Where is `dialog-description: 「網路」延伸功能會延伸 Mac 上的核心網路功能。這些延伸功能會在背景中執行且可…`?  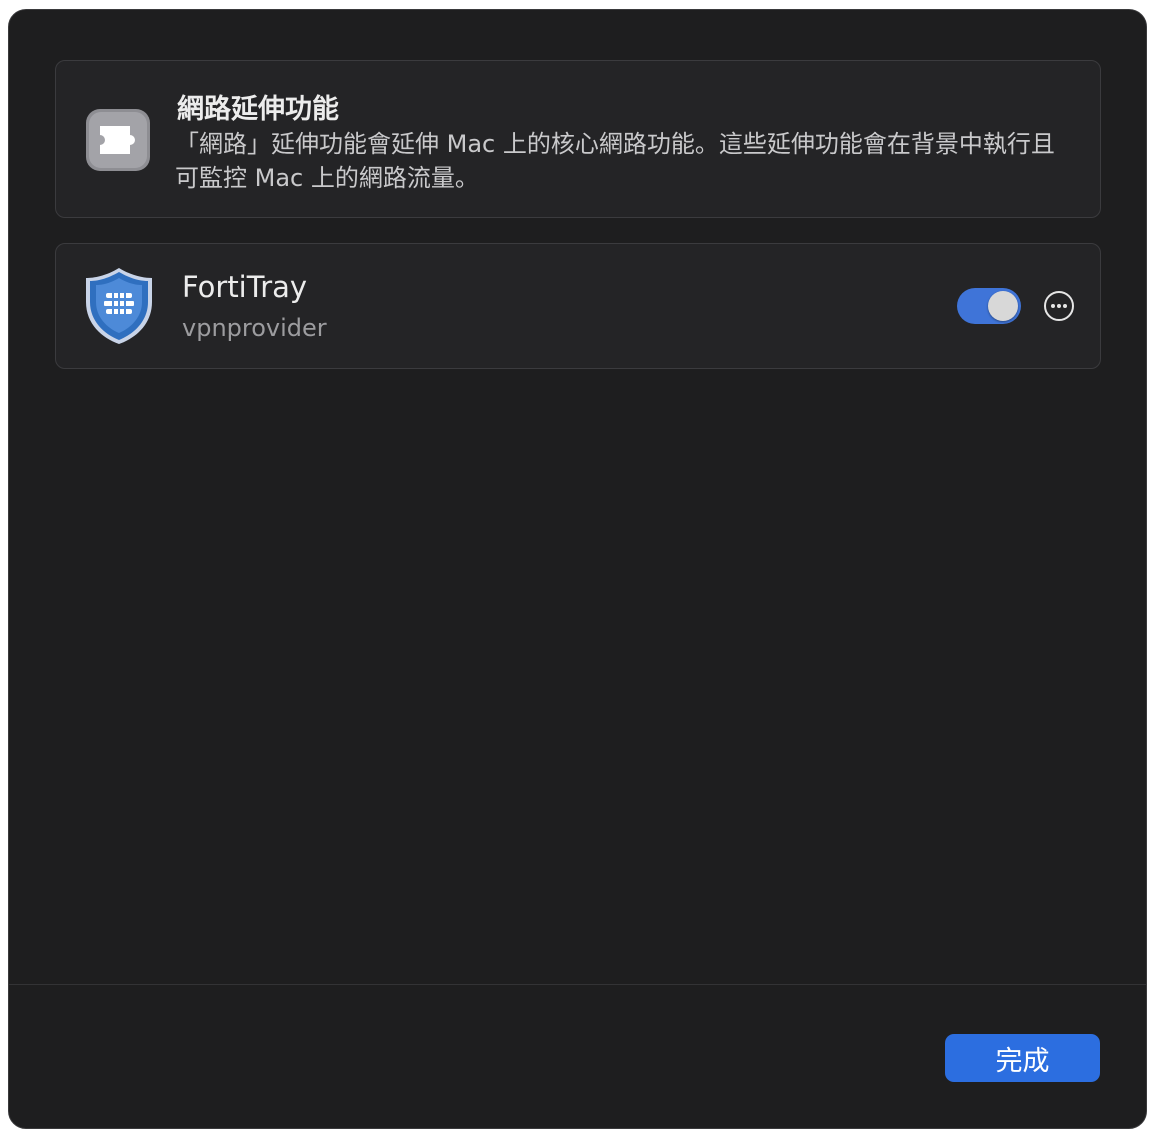 dialog-description: 「網路」延伸功能會延伸 Mac 上的核心網路功能。這些延伸功能會在背景中執行且可… is located at coordinates (615, 161).